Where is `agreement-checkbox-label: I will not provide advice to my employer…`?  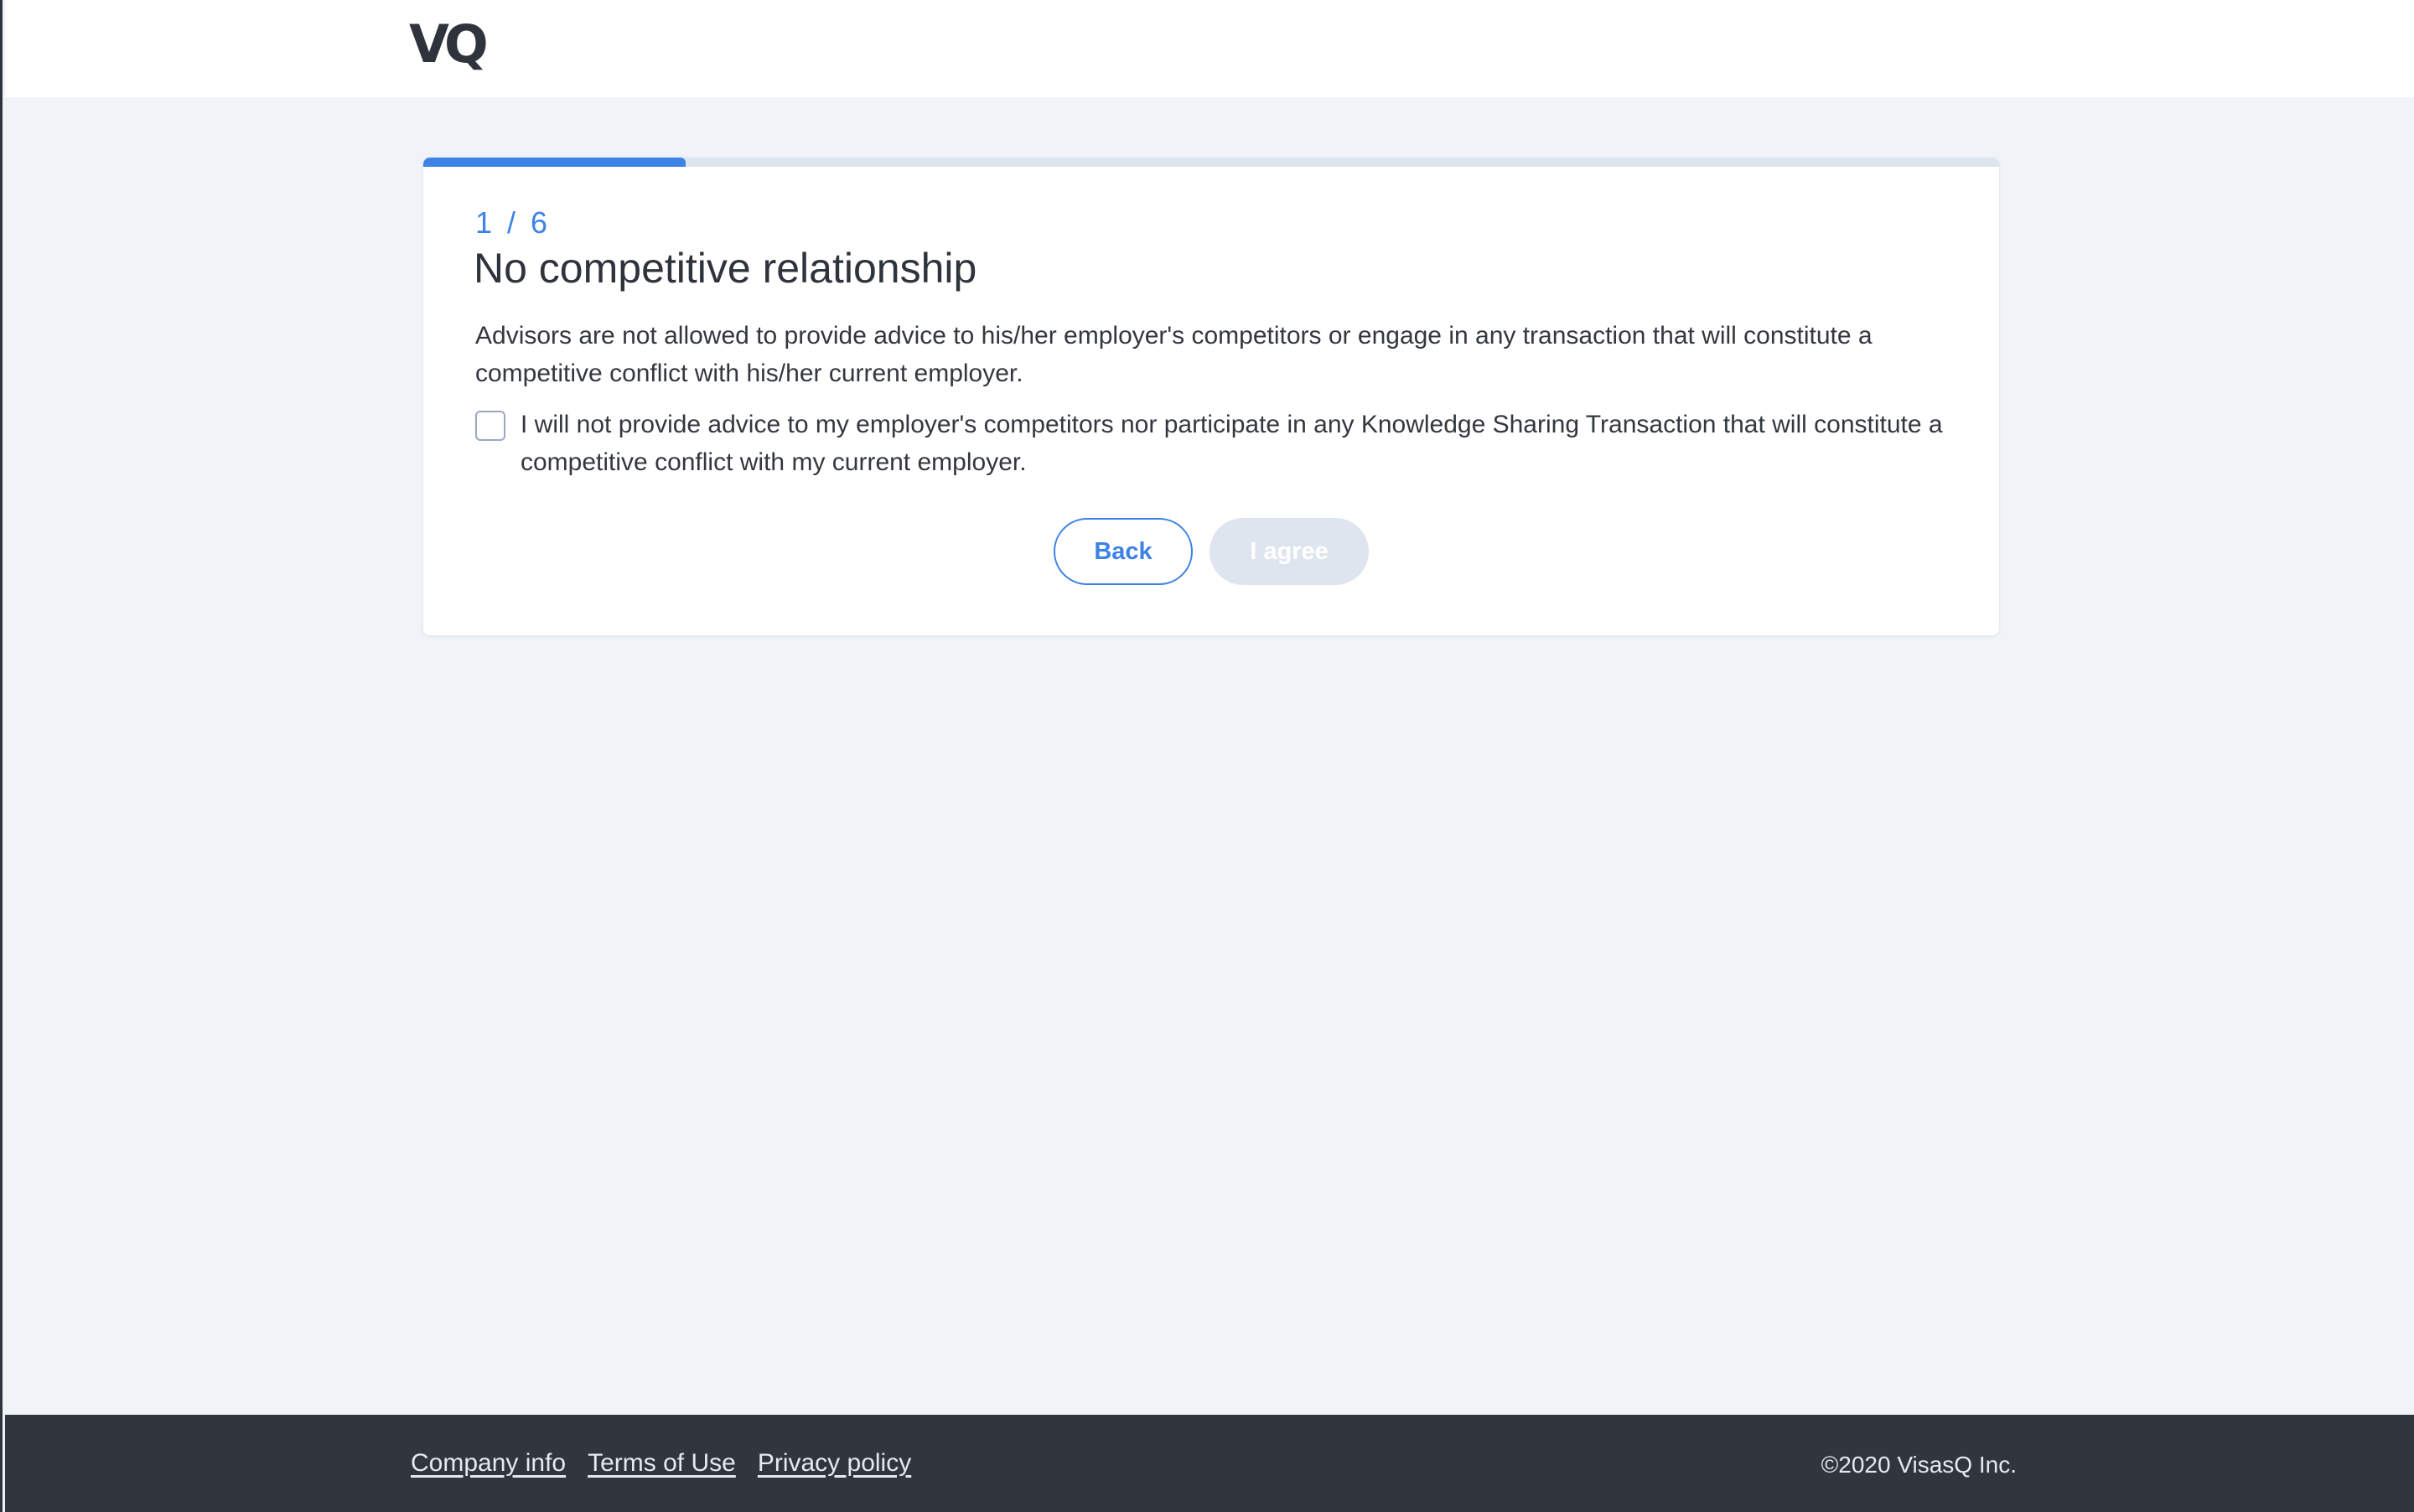
agreement-checkbox-label: I will not provide advice to my employer… is located at coordinates (1235, 443).